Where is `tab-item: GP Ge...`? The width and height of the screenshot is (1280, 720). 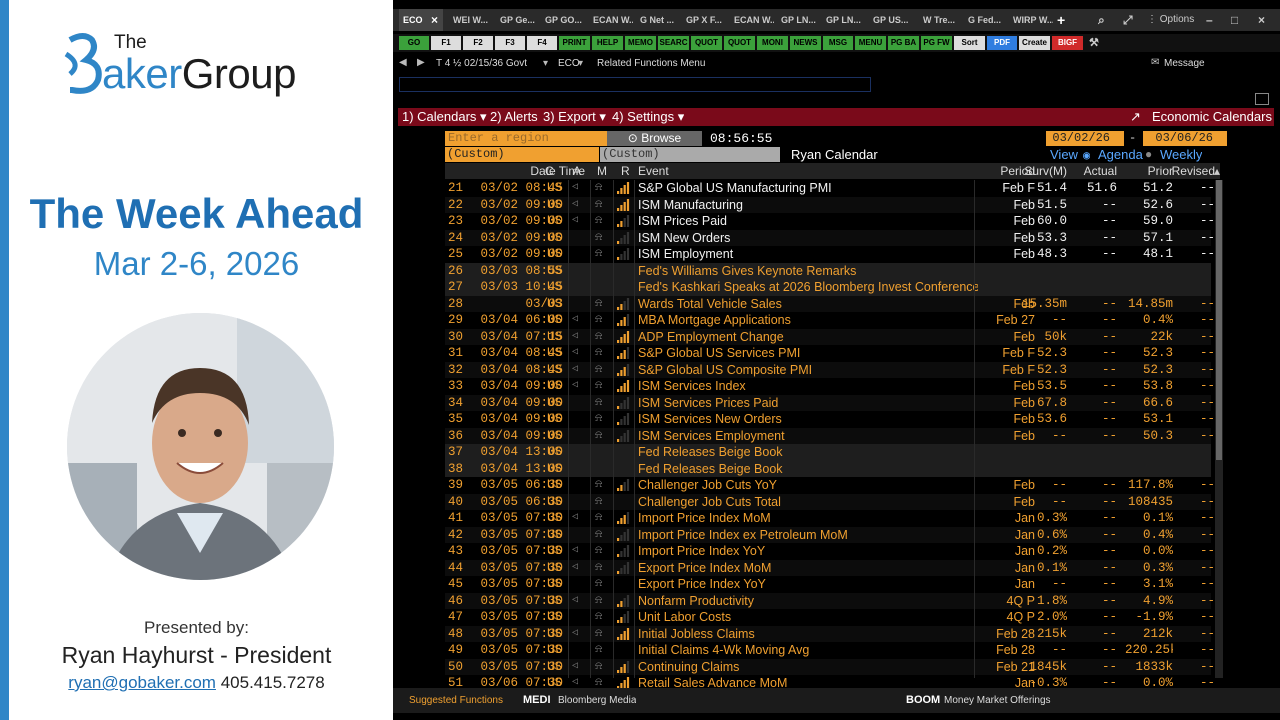 tab-item: GP Ge... is located at coordinates (518, 20).